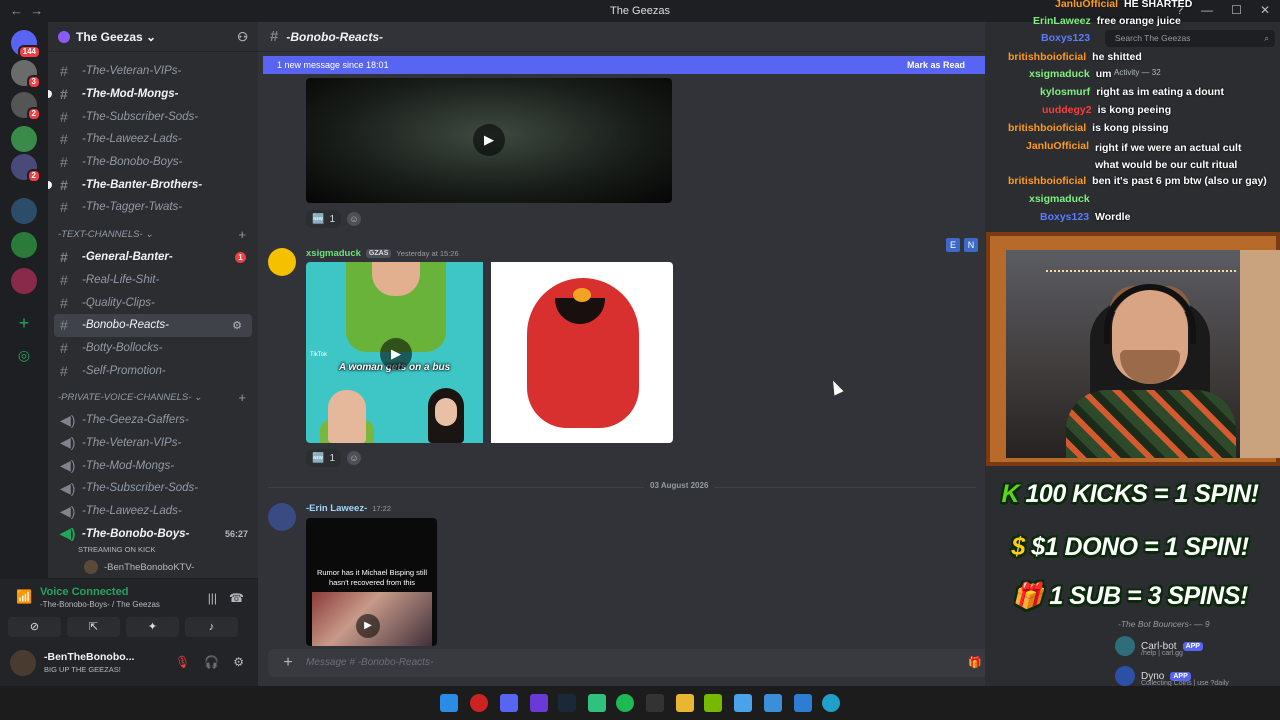  I want to click on soundboard-button: ♪, so click(211, 627).